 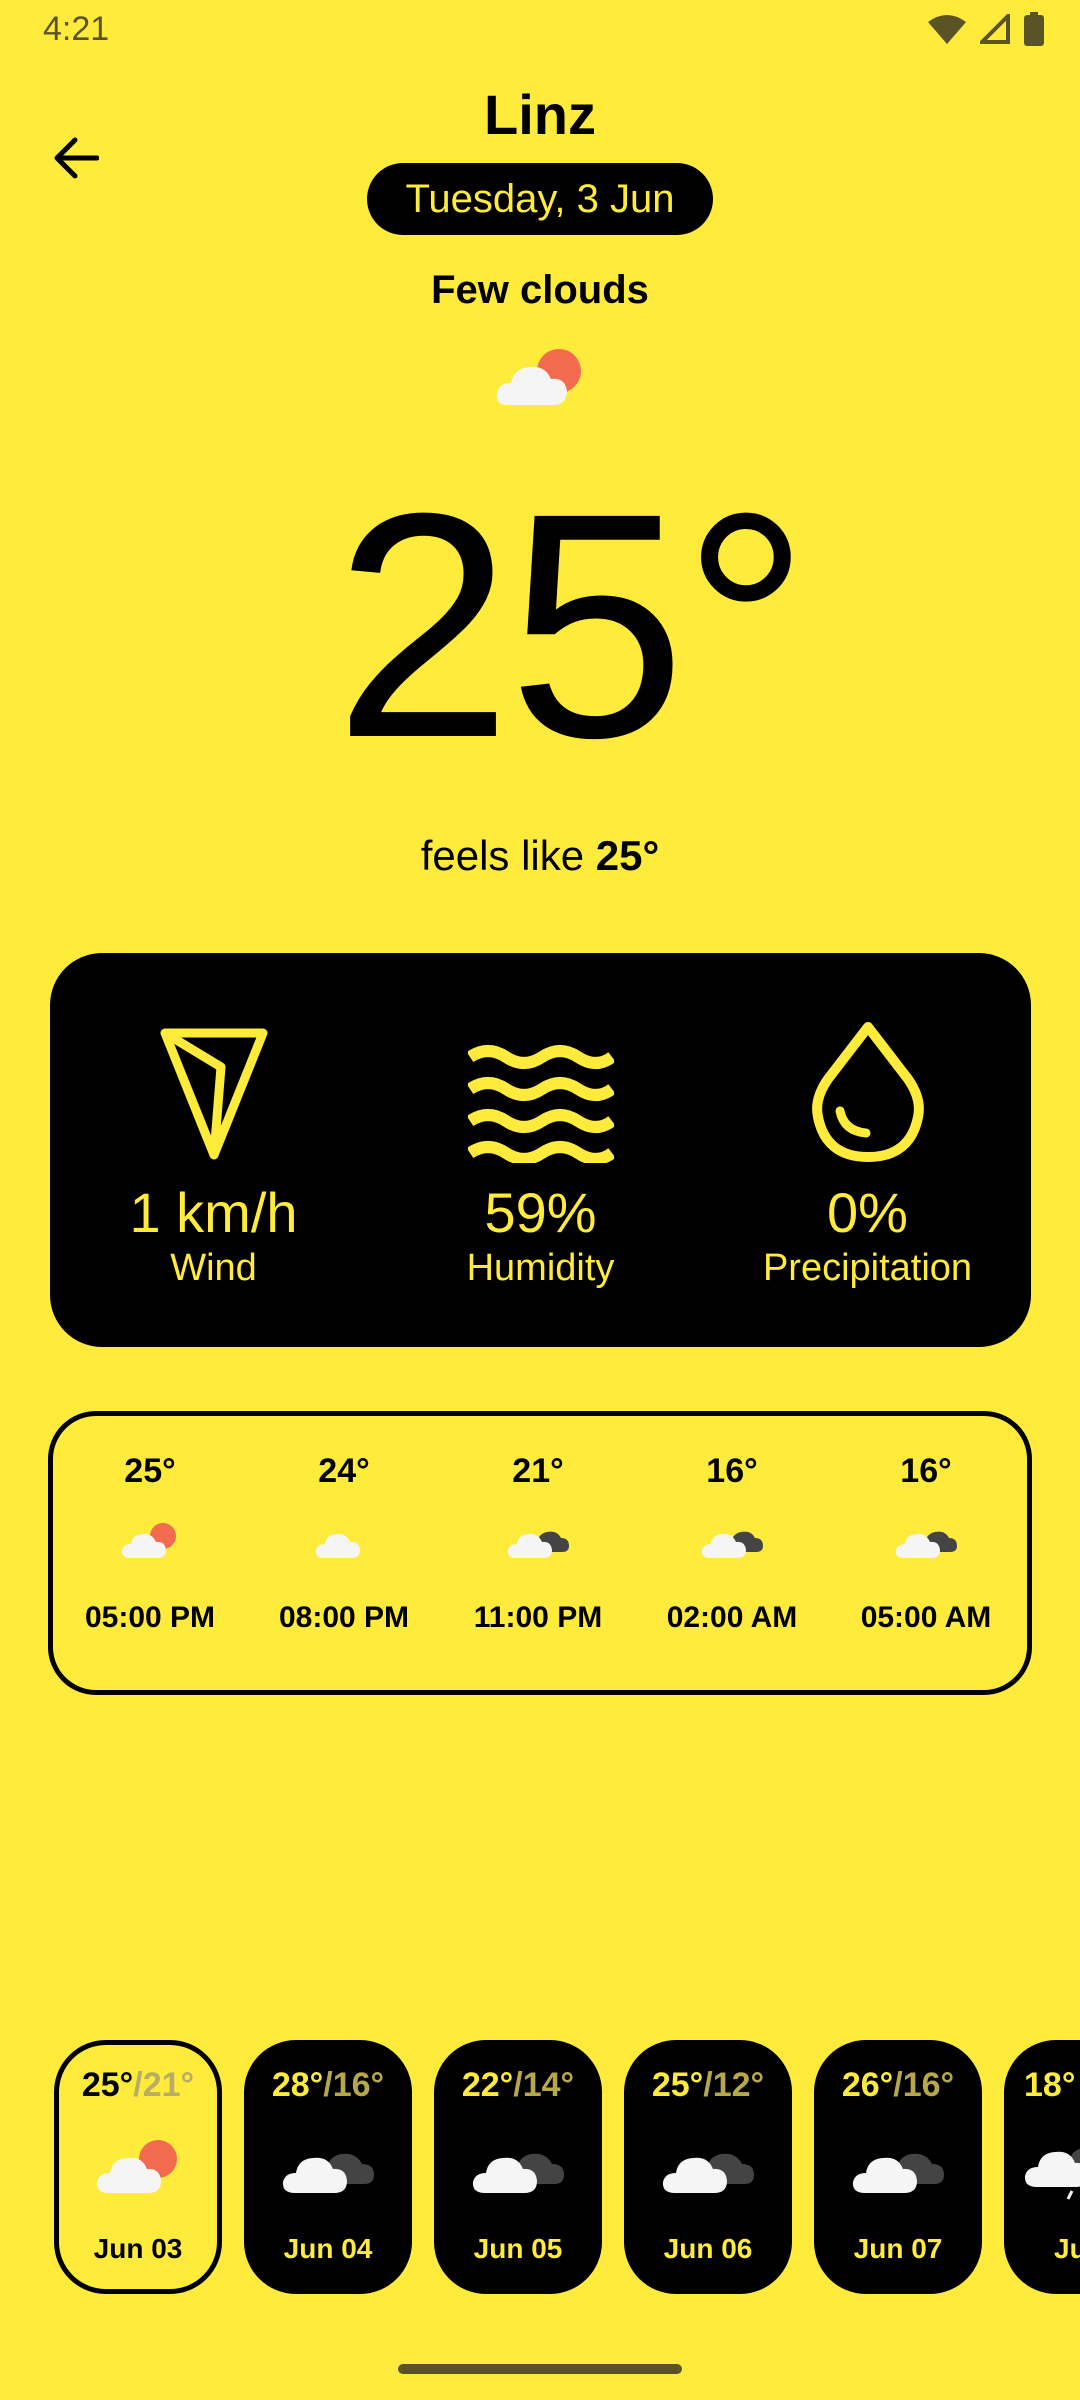 I want to click on daily-temps: 22°/14°, so click(x=518, y=2085).